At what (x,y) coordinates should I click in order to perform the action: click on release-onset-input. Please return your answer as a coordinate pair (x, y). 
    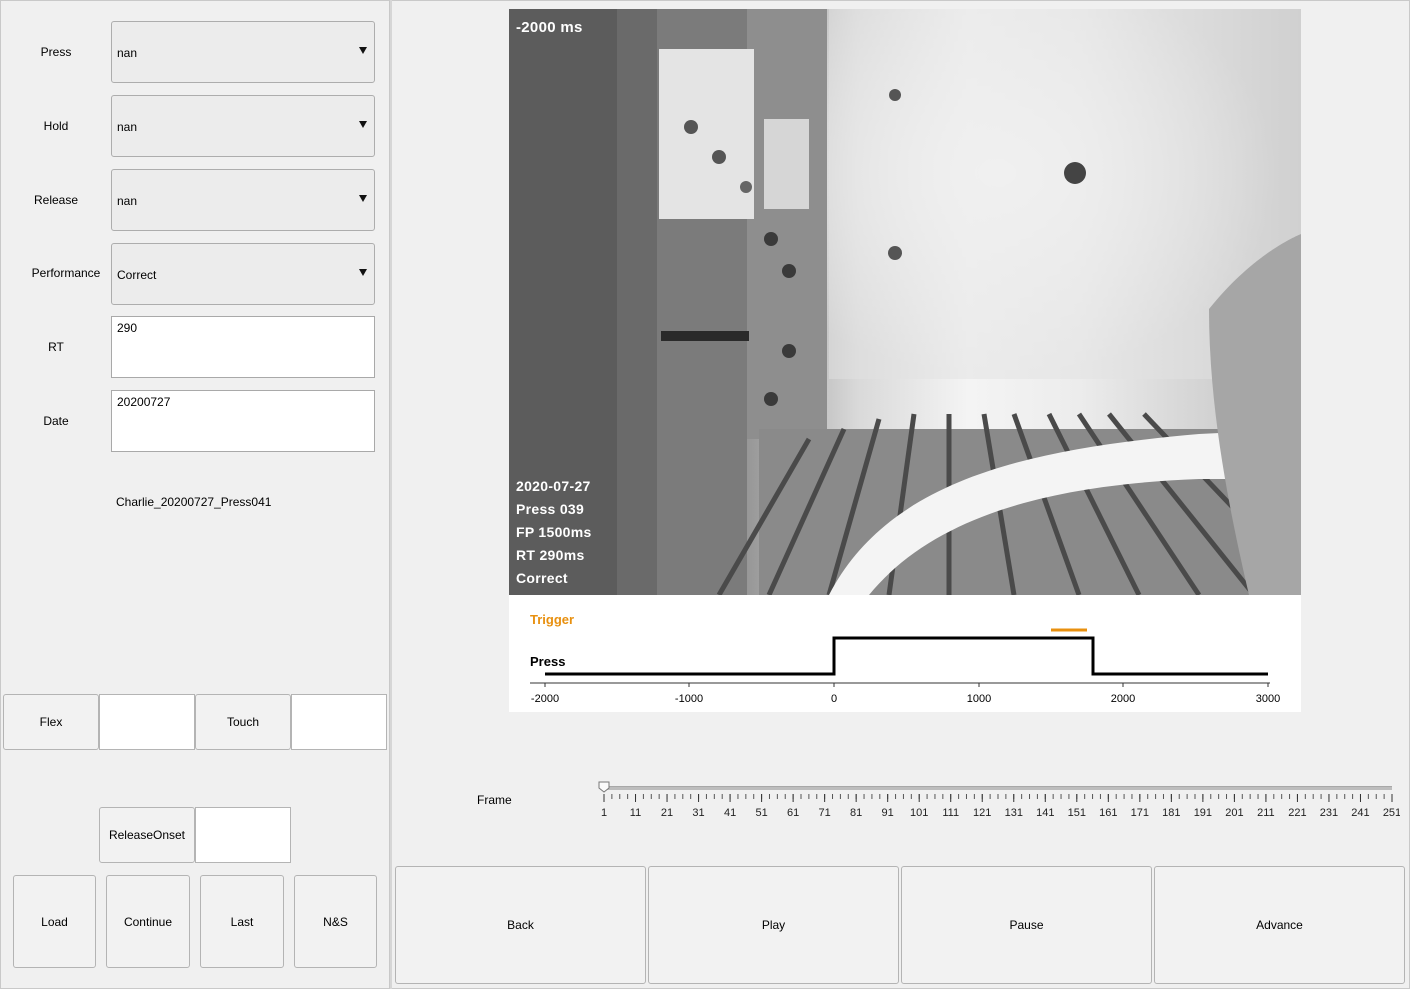
    Looking at the image, I should click on (243, 835).